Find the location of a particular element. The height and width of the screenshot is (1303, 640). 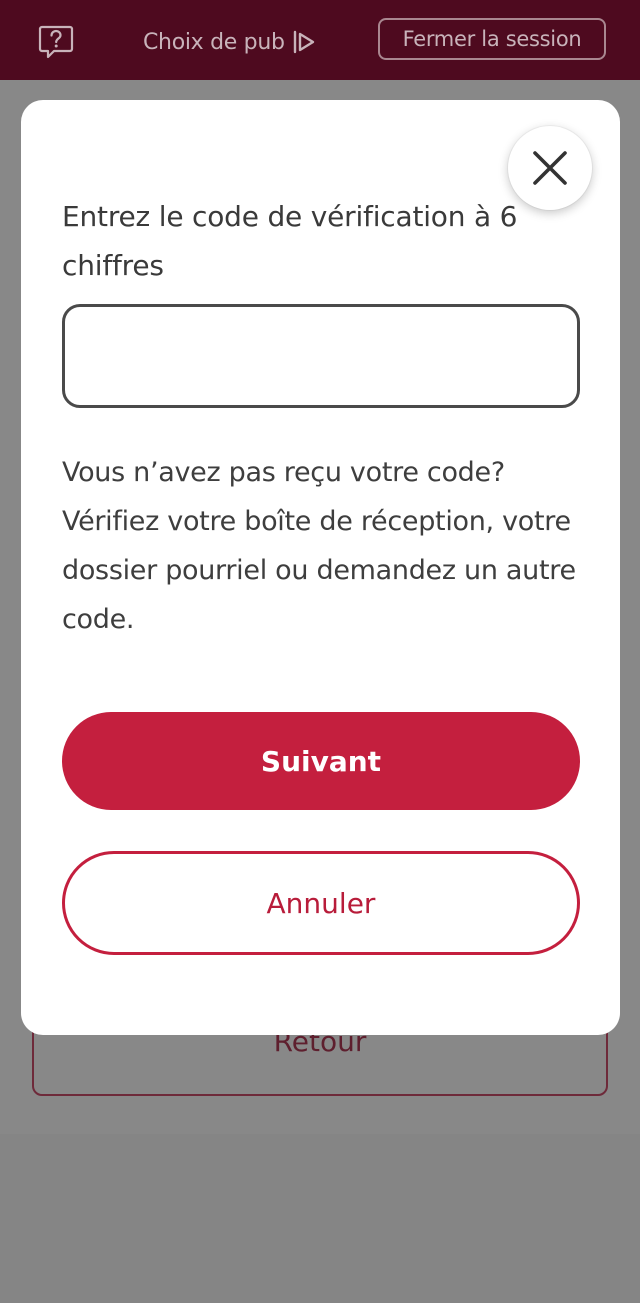

top-bar: Choix de pub Fermer la session is located at coordinates (320, 40).